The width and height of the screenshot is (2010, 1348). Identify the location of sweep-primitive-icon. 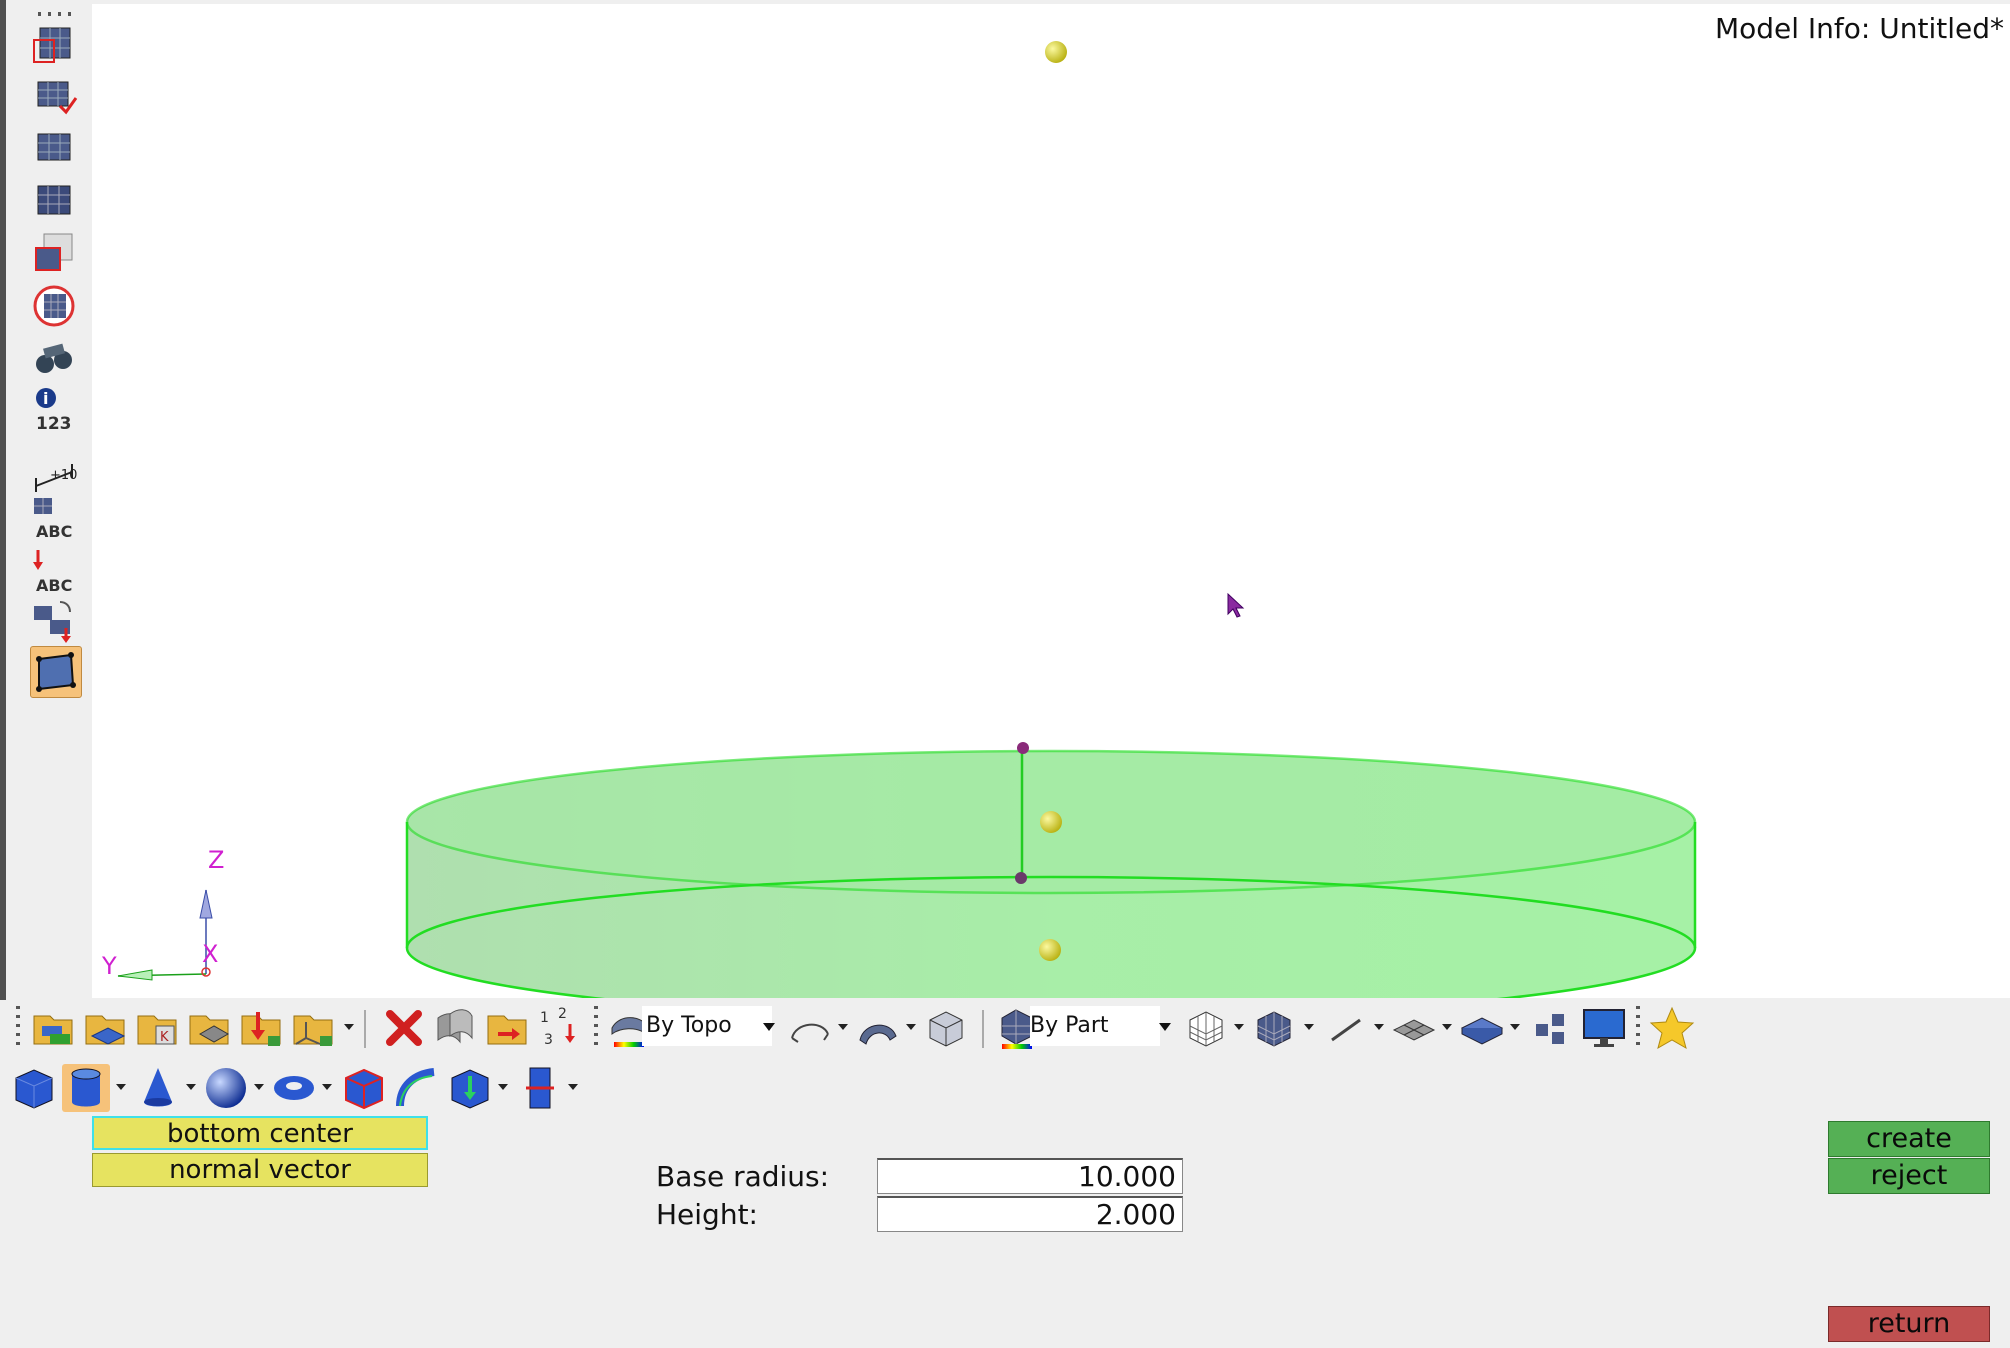
(416, 1088).